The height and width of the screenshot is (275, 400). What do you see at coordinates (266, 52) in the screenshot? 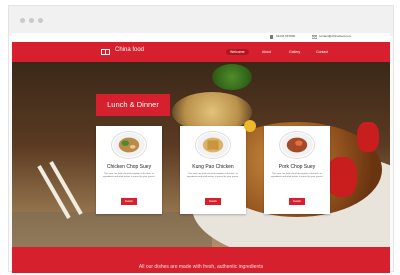
I see `nav-item-about: About` at bounding box center [266, 52].